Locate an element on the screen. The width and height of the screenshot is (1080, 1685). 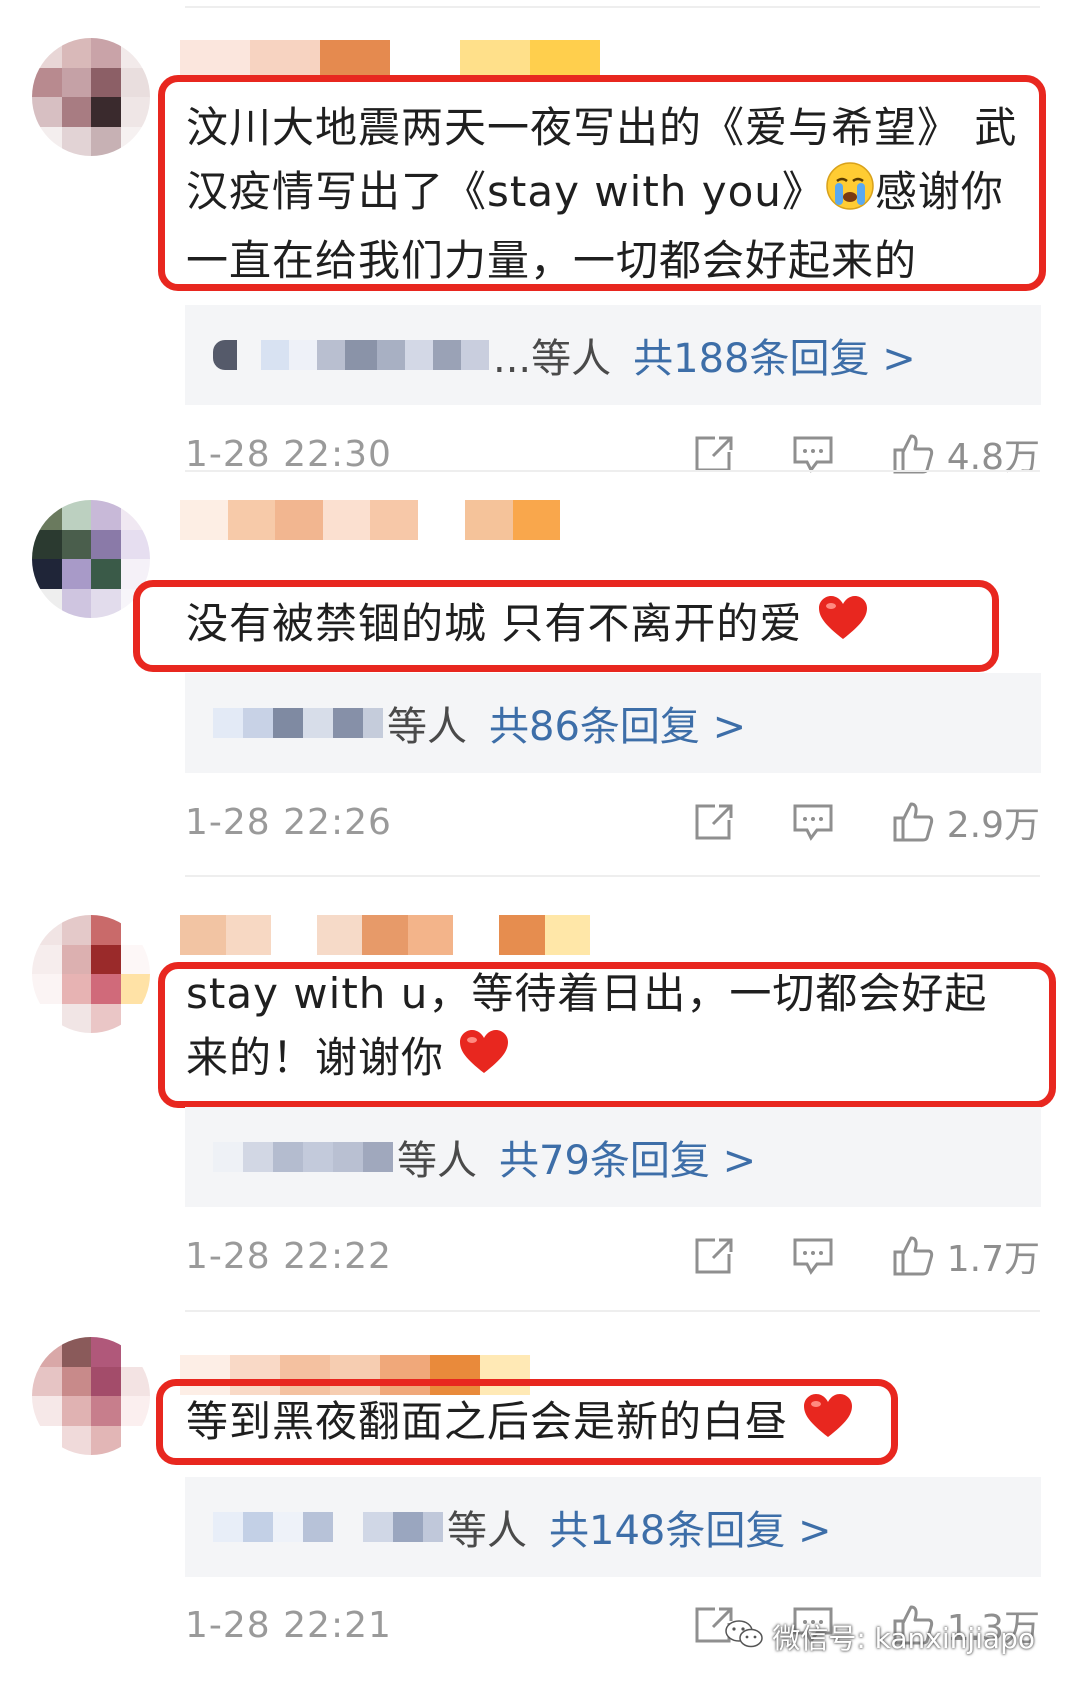
crying-face-icon is located at coordinates (850, 195).